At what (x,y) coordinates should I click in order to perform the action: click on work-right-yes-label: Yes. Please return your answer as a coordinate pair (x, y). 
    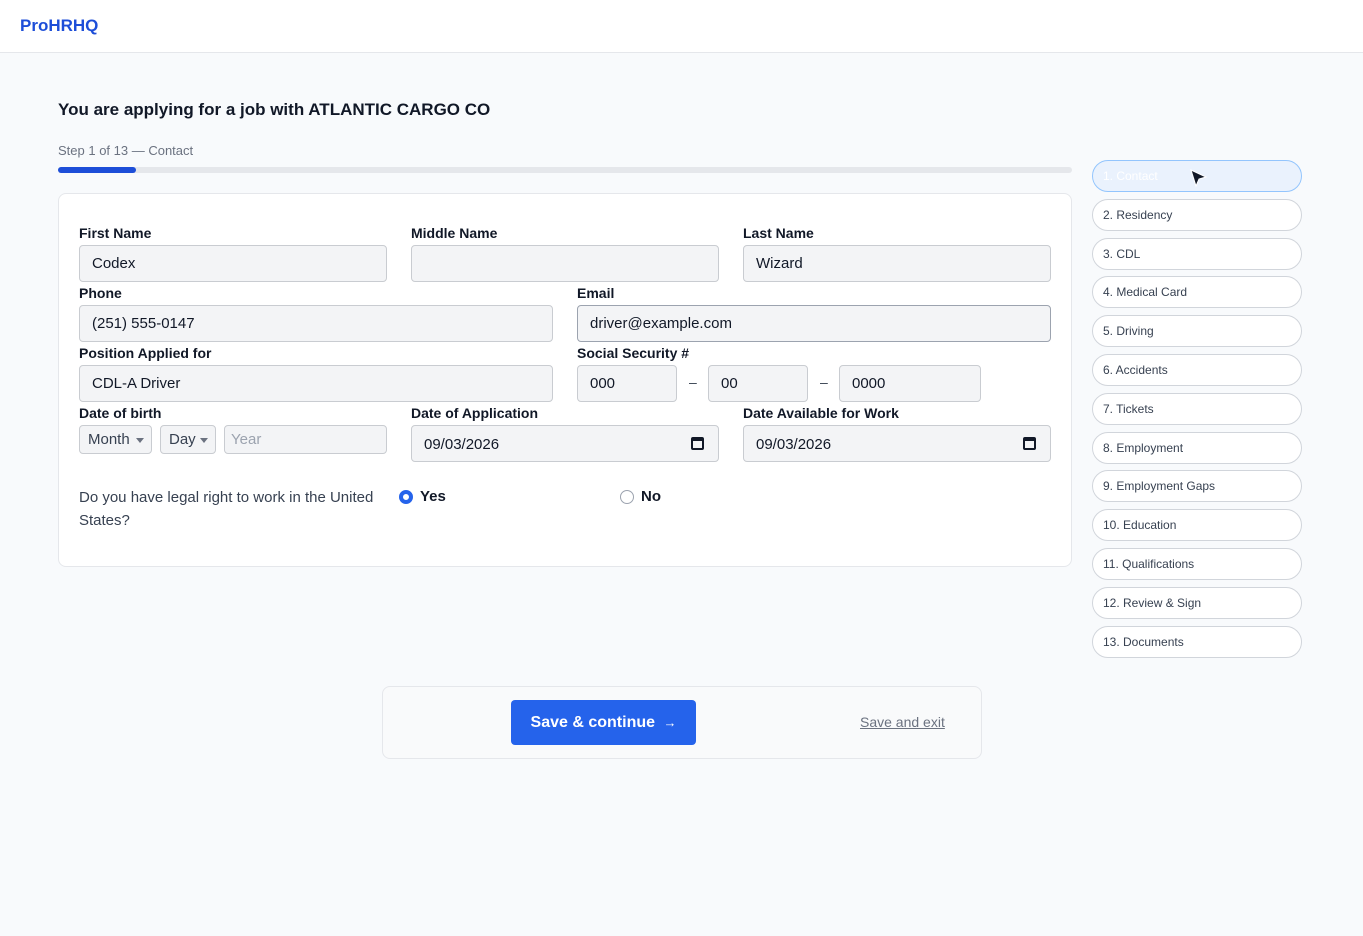
    Looking at the image, I should click on (433, 496).